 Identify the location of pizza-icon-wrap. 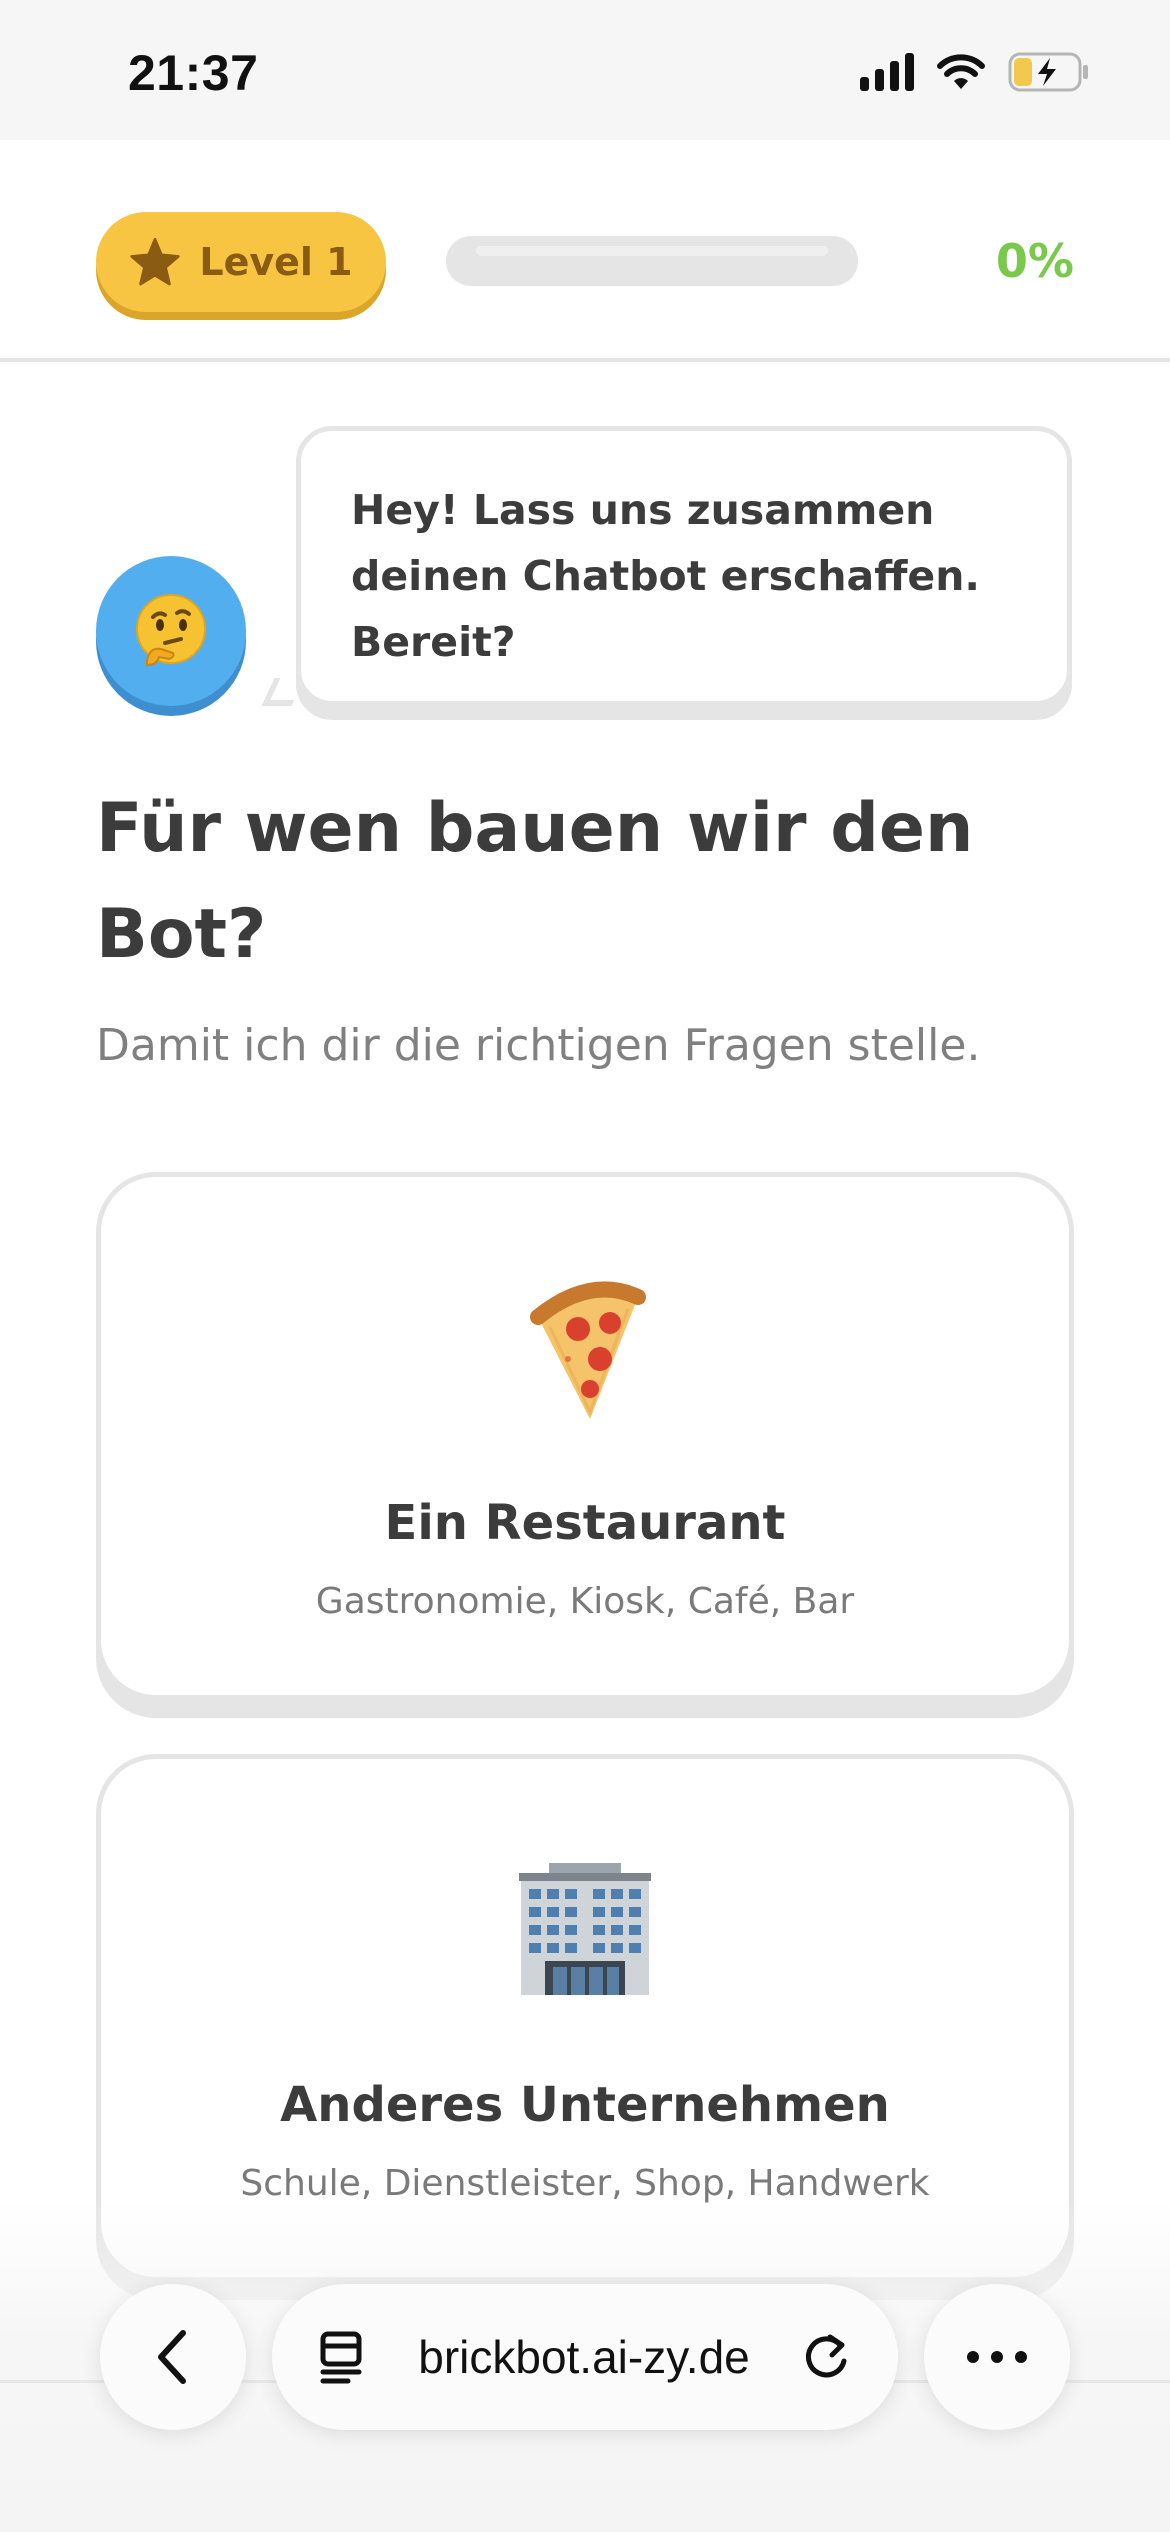
(585, 1352).